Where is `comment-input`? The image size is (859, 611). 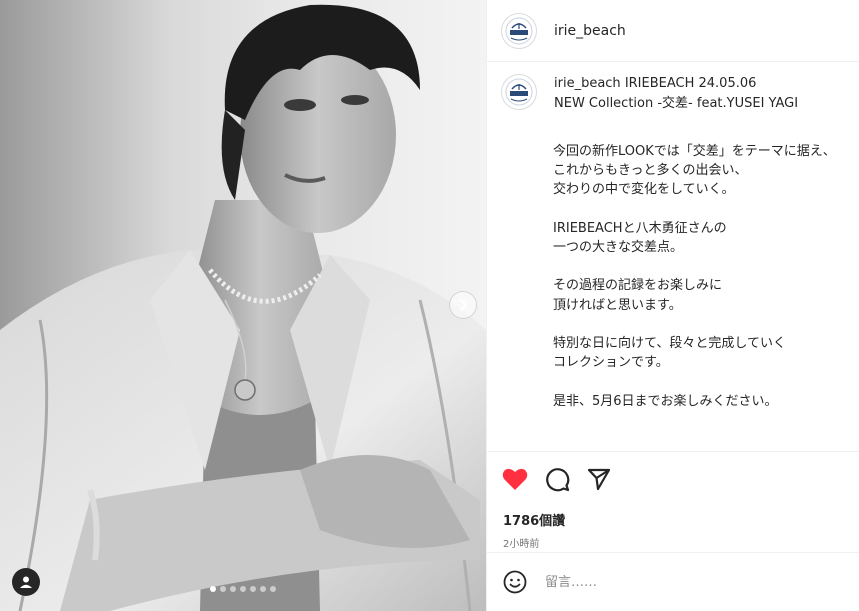 comment-input is located at coordinates (685, 582).